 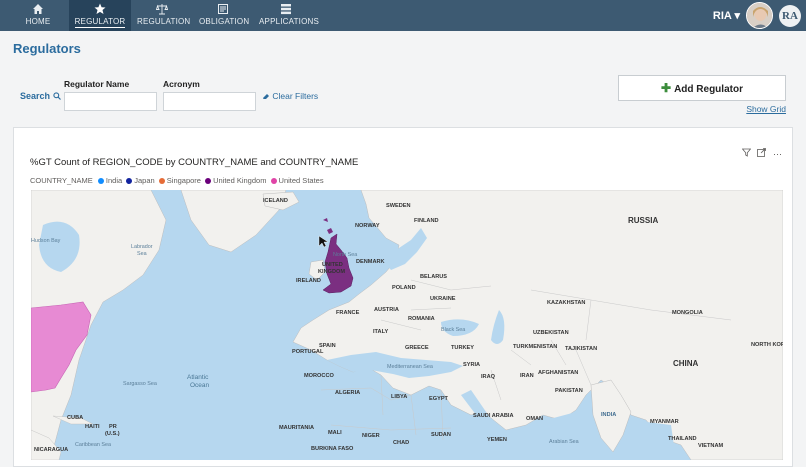 What do you see at coordinates (332, 265) in the screenshot?
I see `svg-text: UNITED` at bounding box center [332, 265].